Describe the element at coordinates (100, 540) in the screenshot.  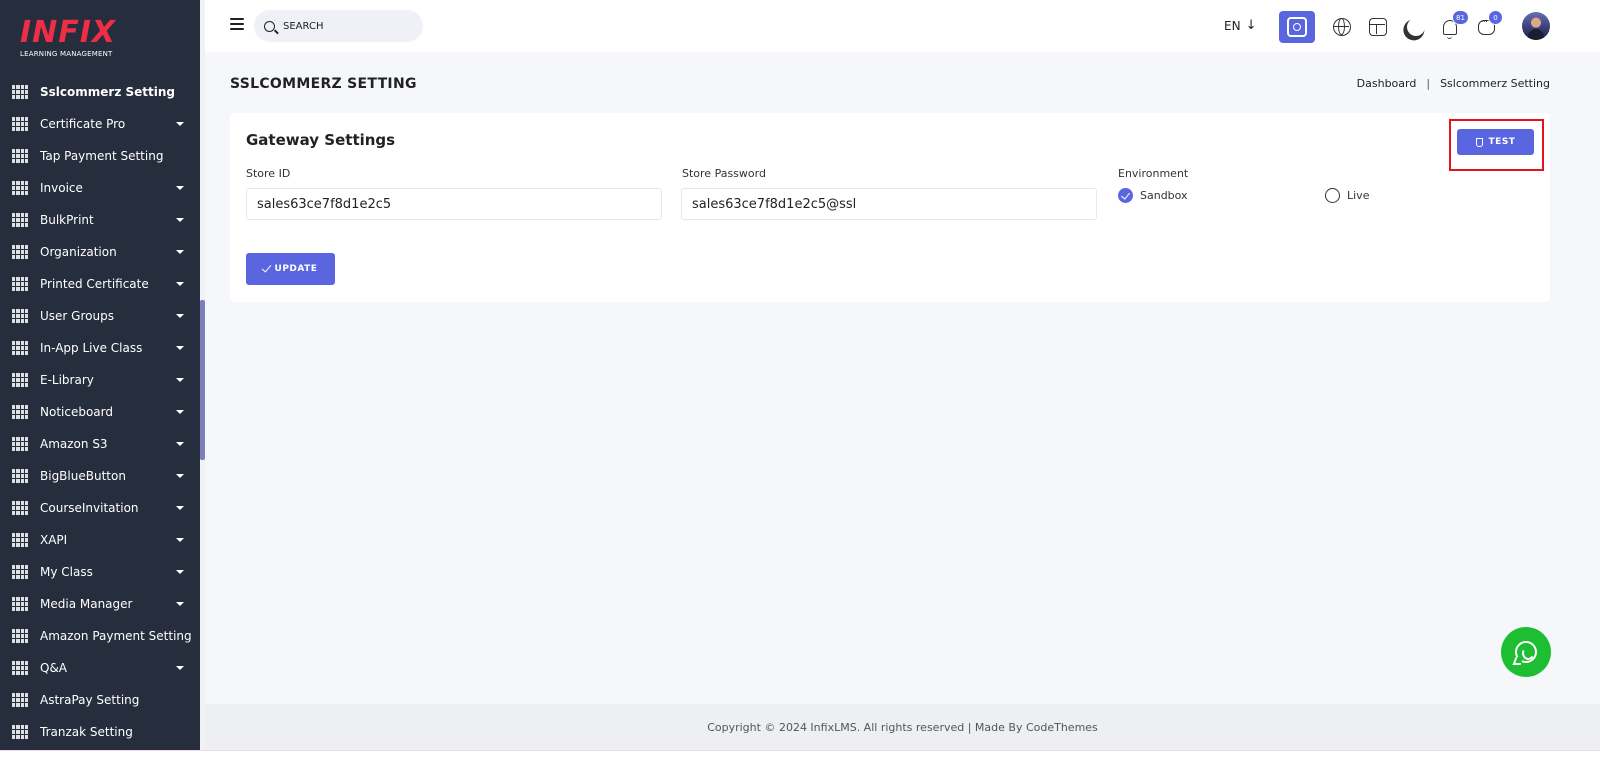
I see `sidebar-item-xapi: XAPI` at that location.